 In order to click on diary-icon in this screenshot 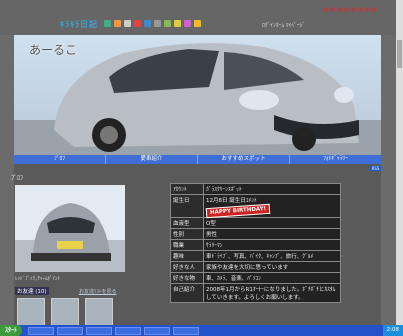, I will do `click(137, 23)`.